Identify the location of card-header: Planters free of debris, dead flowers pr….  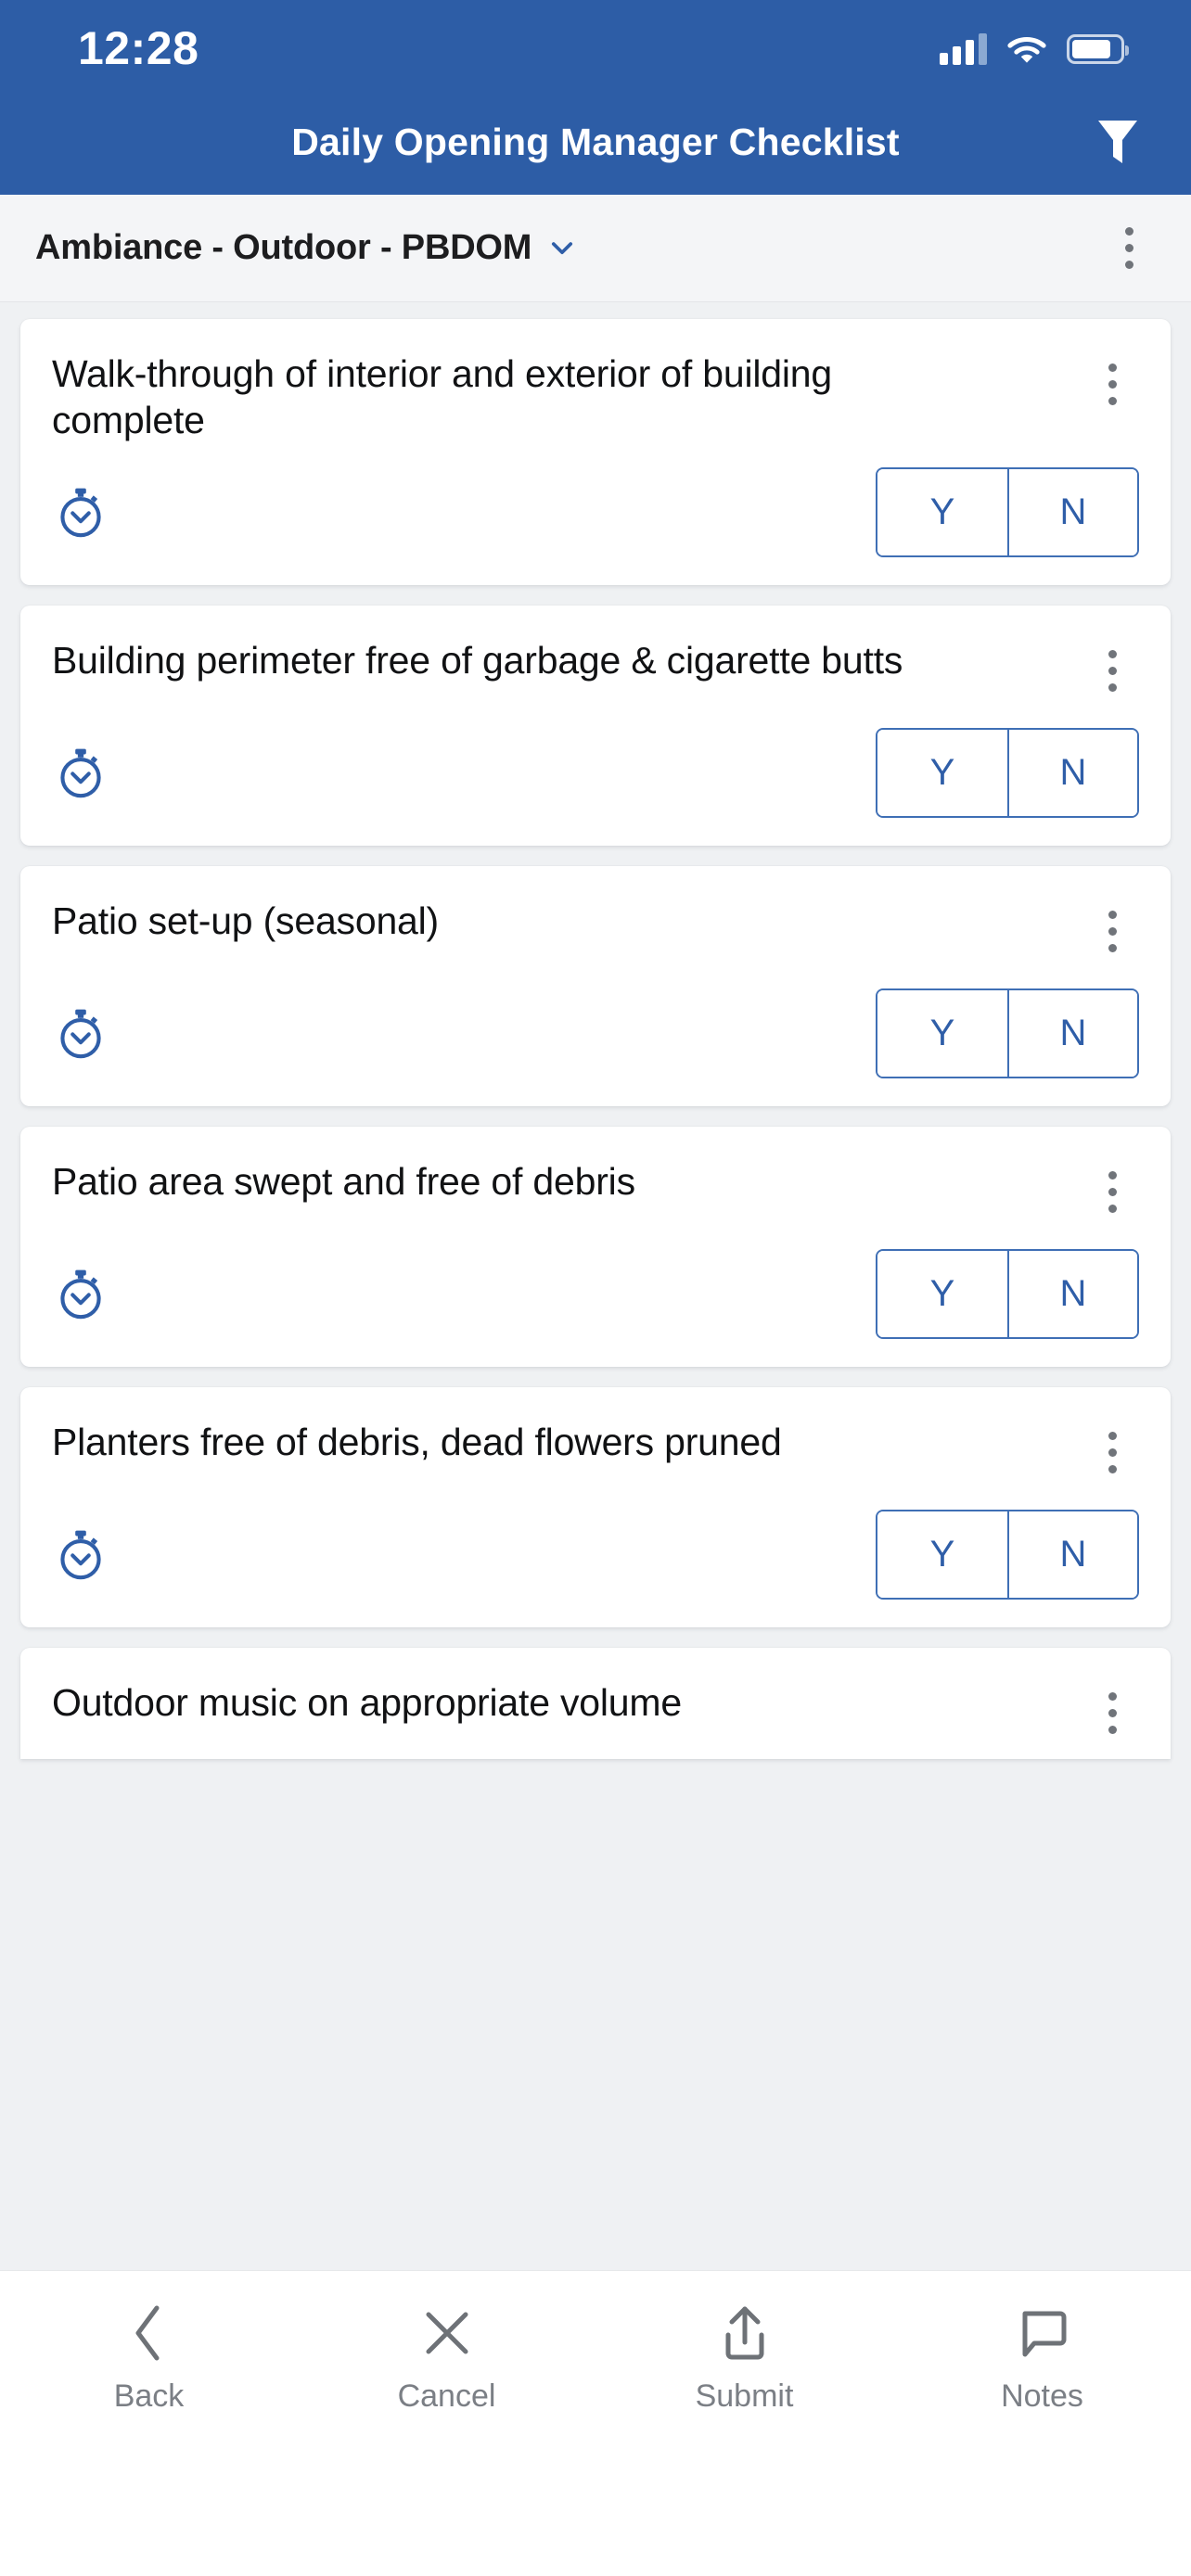
(595, 1452).